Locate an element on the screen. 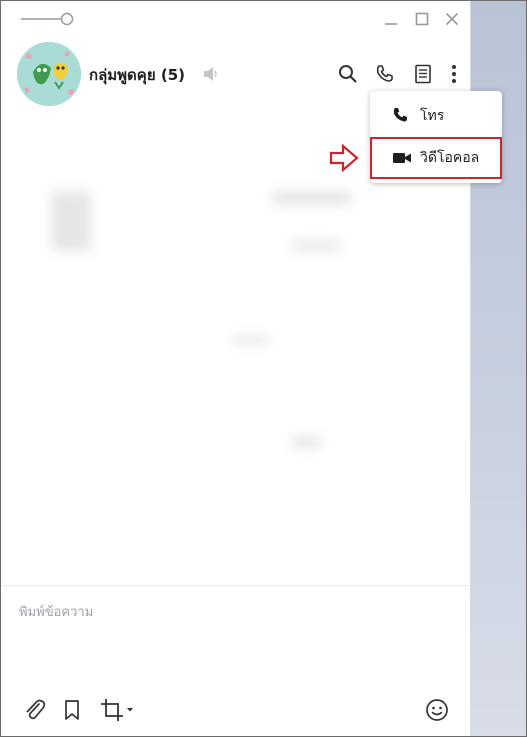 This screenshot has height=737, width=527. emoji-button is located at coordinates (437, 710).